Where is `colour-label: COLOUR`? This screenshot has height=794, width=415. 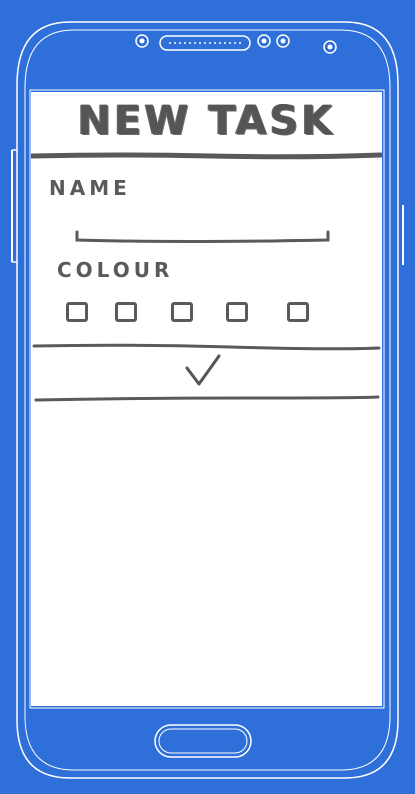 colour-label: COLOUR is located at coordinates (115, 270).